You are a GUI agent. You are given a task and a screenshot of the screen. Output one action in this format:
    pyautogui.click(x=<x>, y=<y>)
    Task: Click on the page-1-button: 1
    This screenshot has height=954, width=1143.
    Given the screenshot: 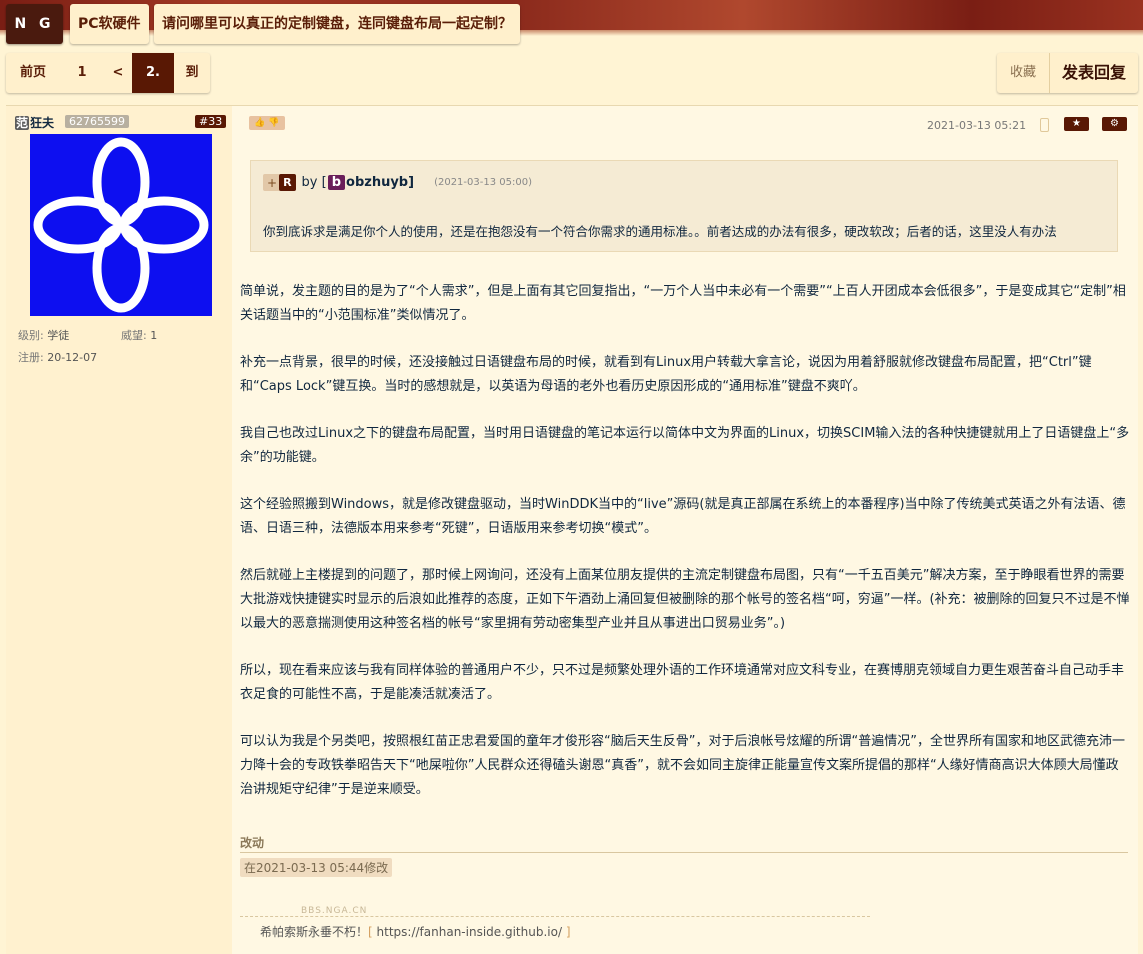 What is the action you would take?
    pyautogui.click(x=82, y=73)
    